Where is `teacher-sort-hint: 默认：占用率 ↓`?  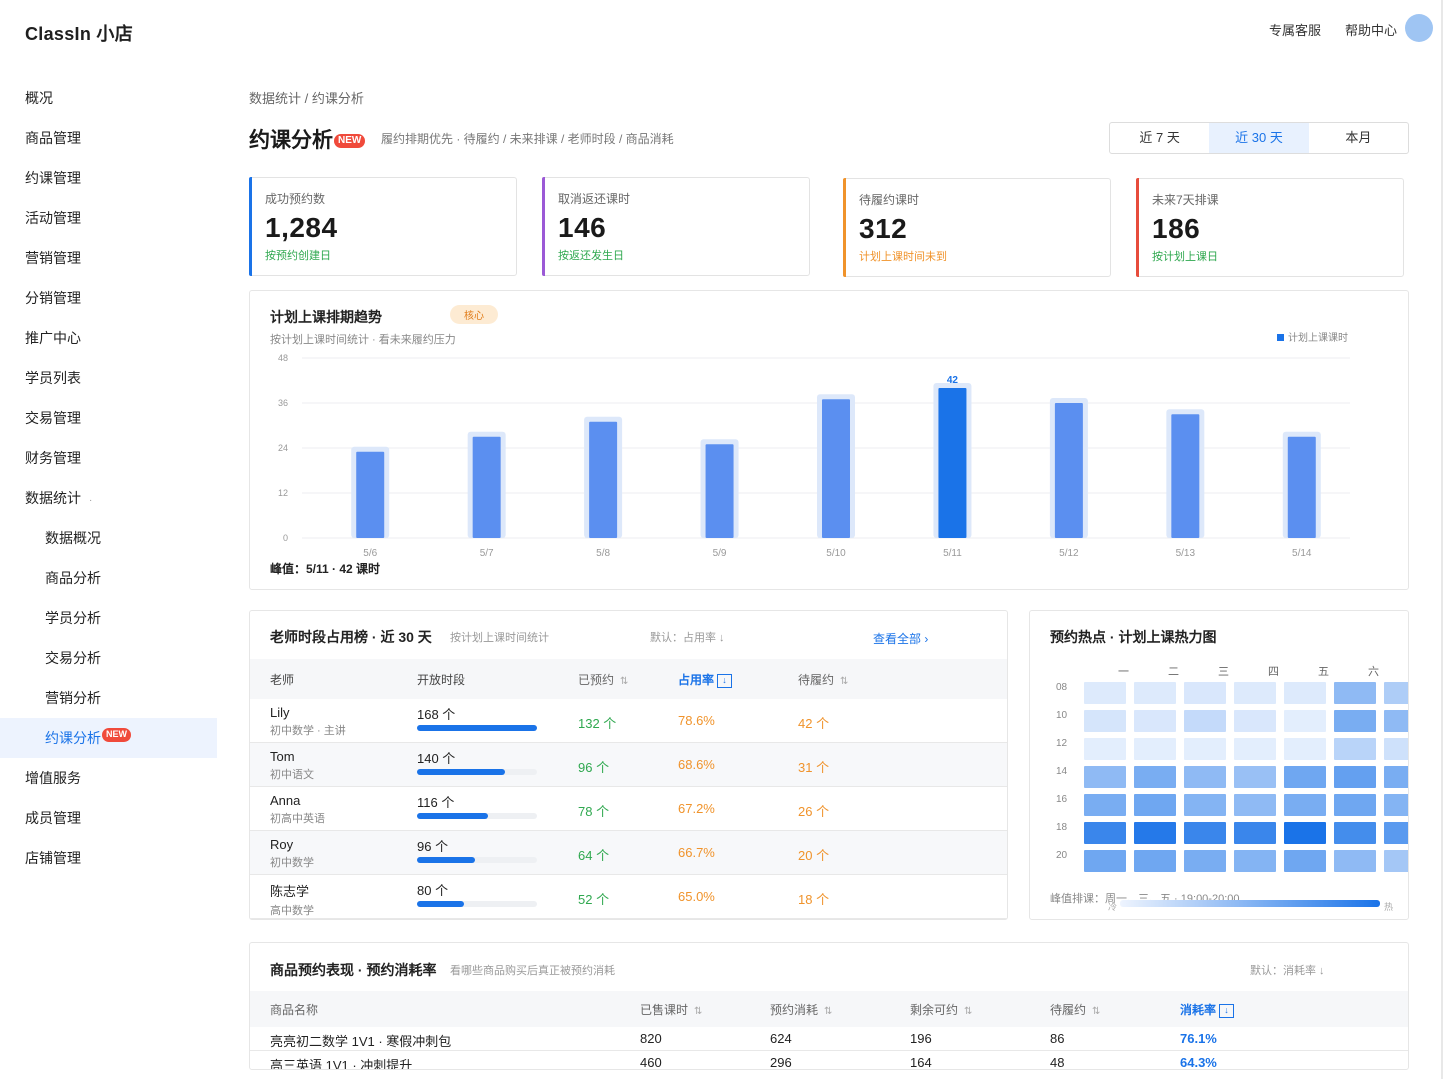
teacher-sort-hint: 默认：占用率 ↓ is located at coordinates (687, 637).